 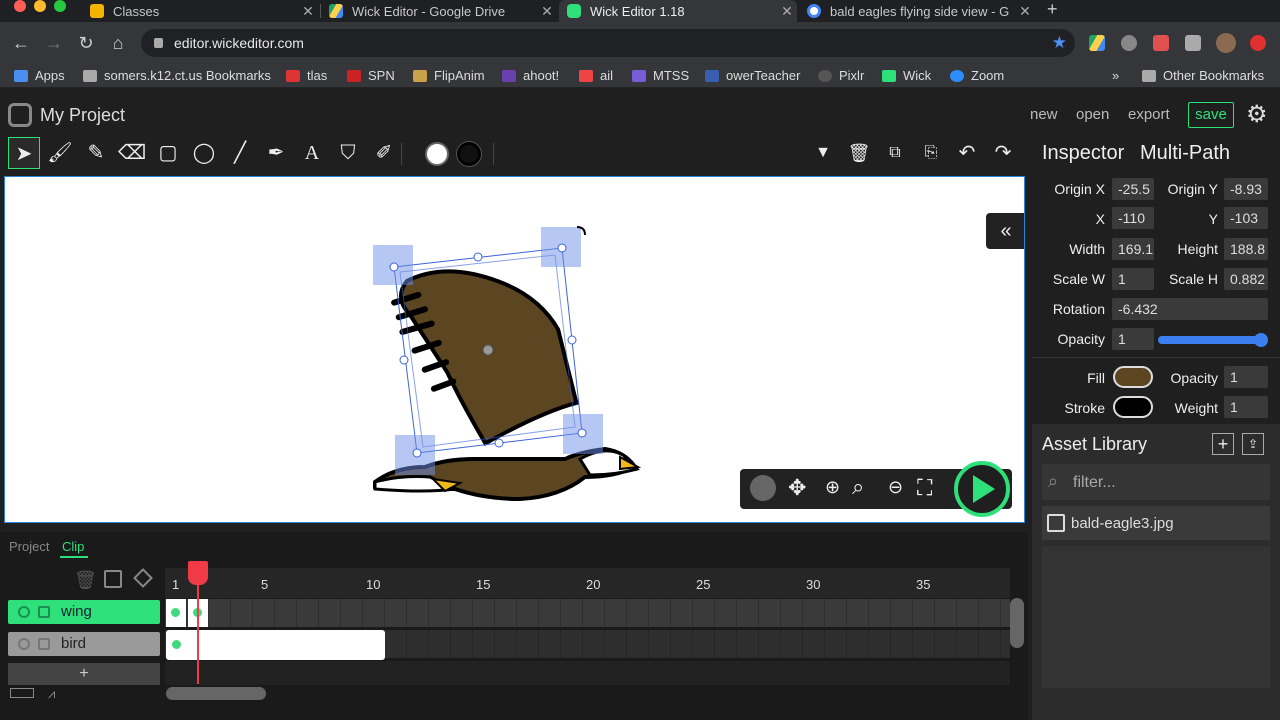 I want to click on minimize-window-button, so click(x=40, y=6).